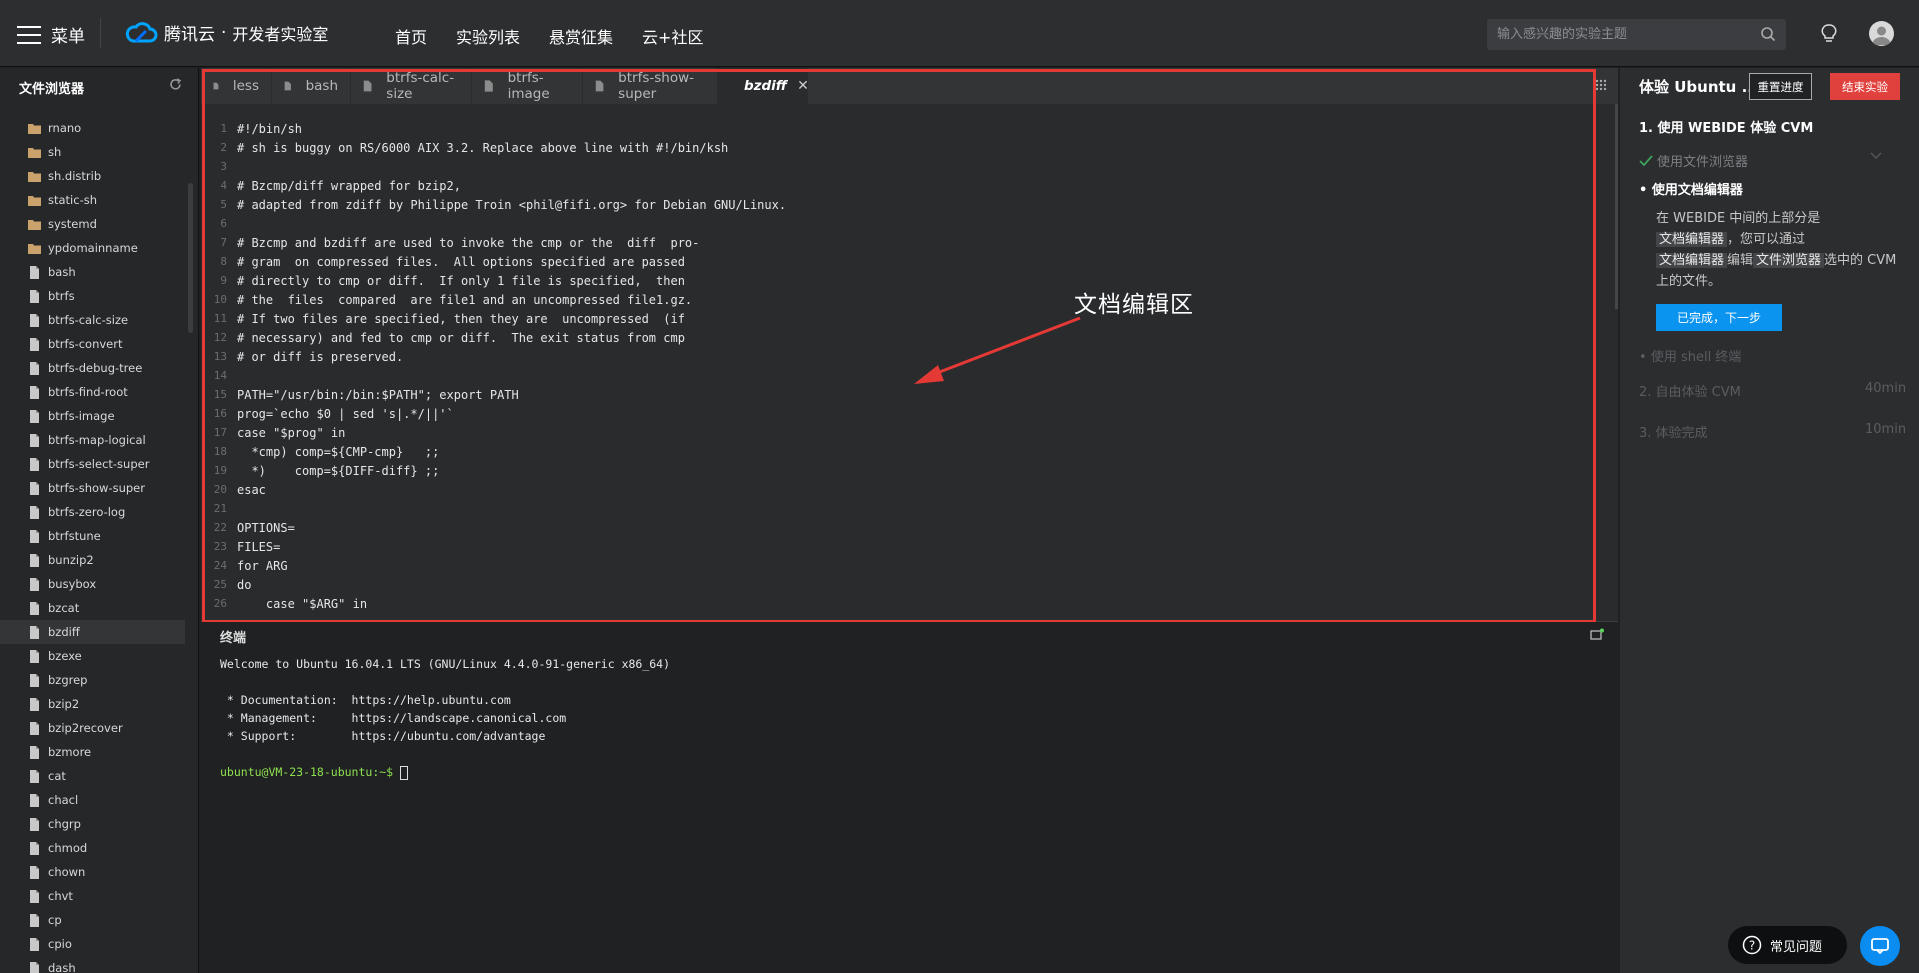 The image size is (1919, 973). What do you see at coordinates (901, 413) in the screenshot?
I see `code-line: 16 prog=`echo $0 | sed 's|.*/||'`` at bounding box center [901, 413].